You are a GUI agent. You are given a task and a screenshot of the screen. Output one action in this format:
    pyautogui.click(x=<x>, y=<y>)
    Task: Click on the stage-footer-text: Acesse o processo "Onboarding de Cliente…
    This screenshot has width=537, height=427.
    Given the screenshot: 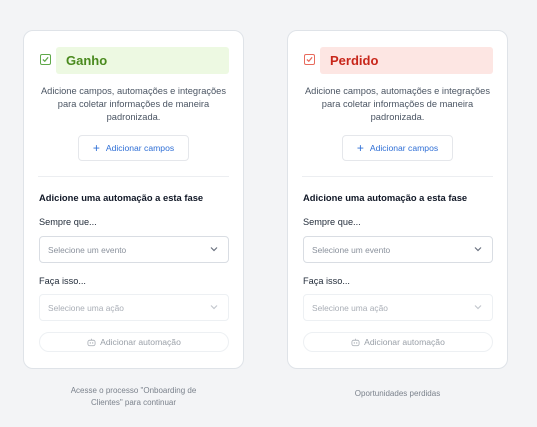 What is the action you would take?
    pyautogui.click(x=133, y=396)
    